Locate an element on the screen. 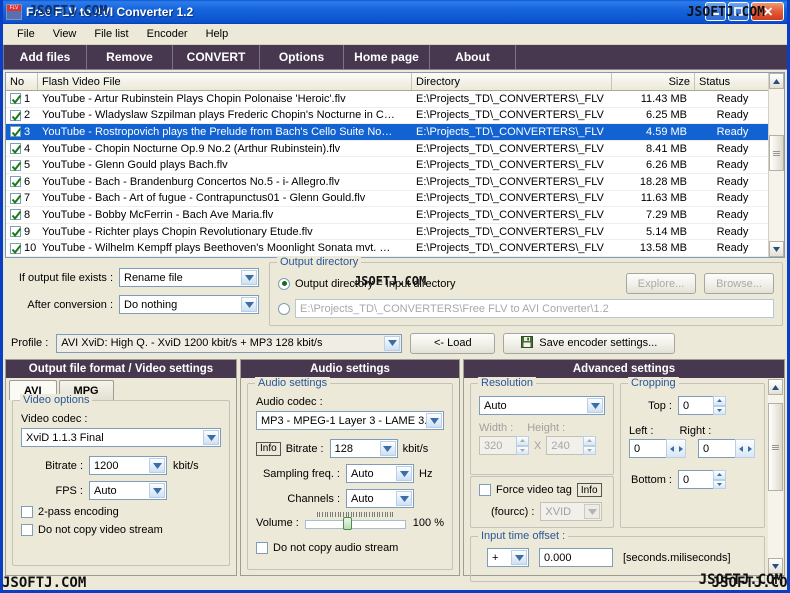 The width and height of the screenshot is (790, 593). column-header-status: Status is located at coordinates (732, 81).